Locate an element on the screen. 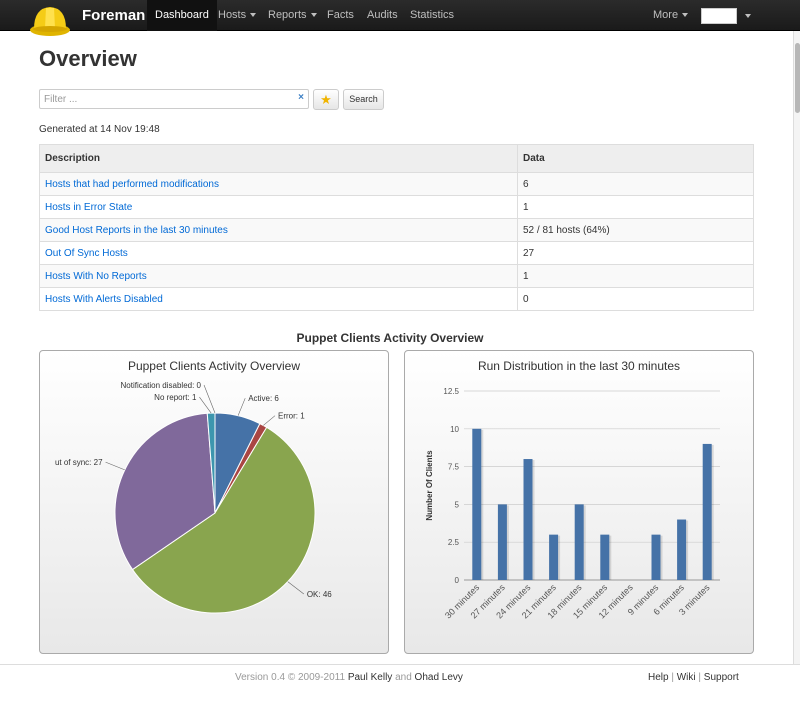  pie-data-label: ut of sync: 27 is located at coordinates (79, 462).